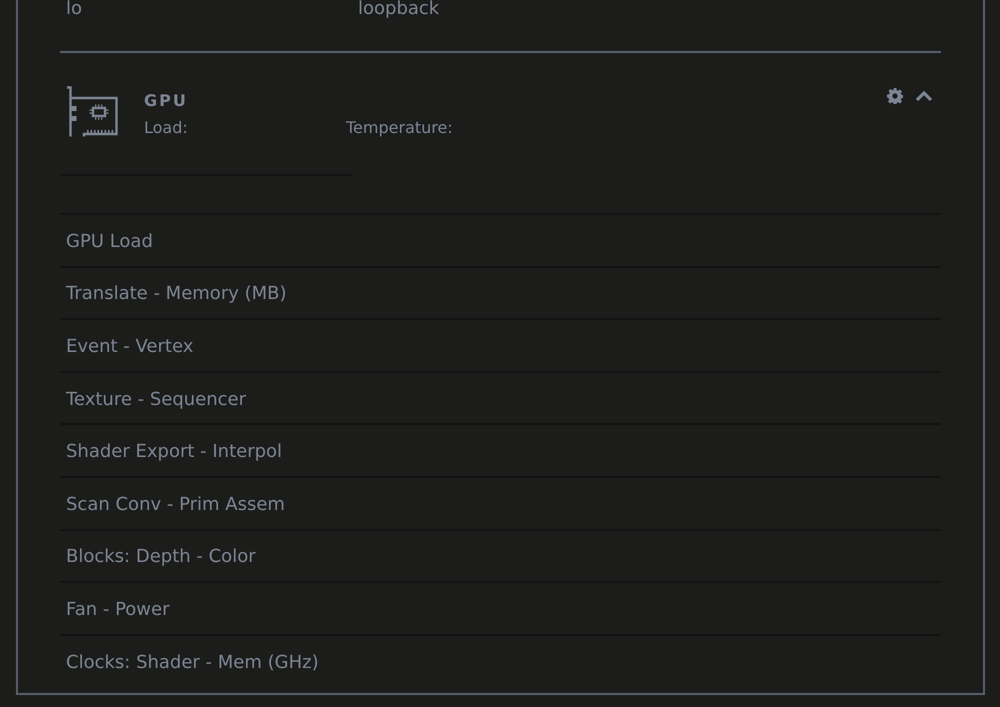 The width and height of the screenshot is (1000, 707). Describe the element at coordinates (500, 397) in the screenshot. I see `metric-row: Texture - Sequencer` at that location.